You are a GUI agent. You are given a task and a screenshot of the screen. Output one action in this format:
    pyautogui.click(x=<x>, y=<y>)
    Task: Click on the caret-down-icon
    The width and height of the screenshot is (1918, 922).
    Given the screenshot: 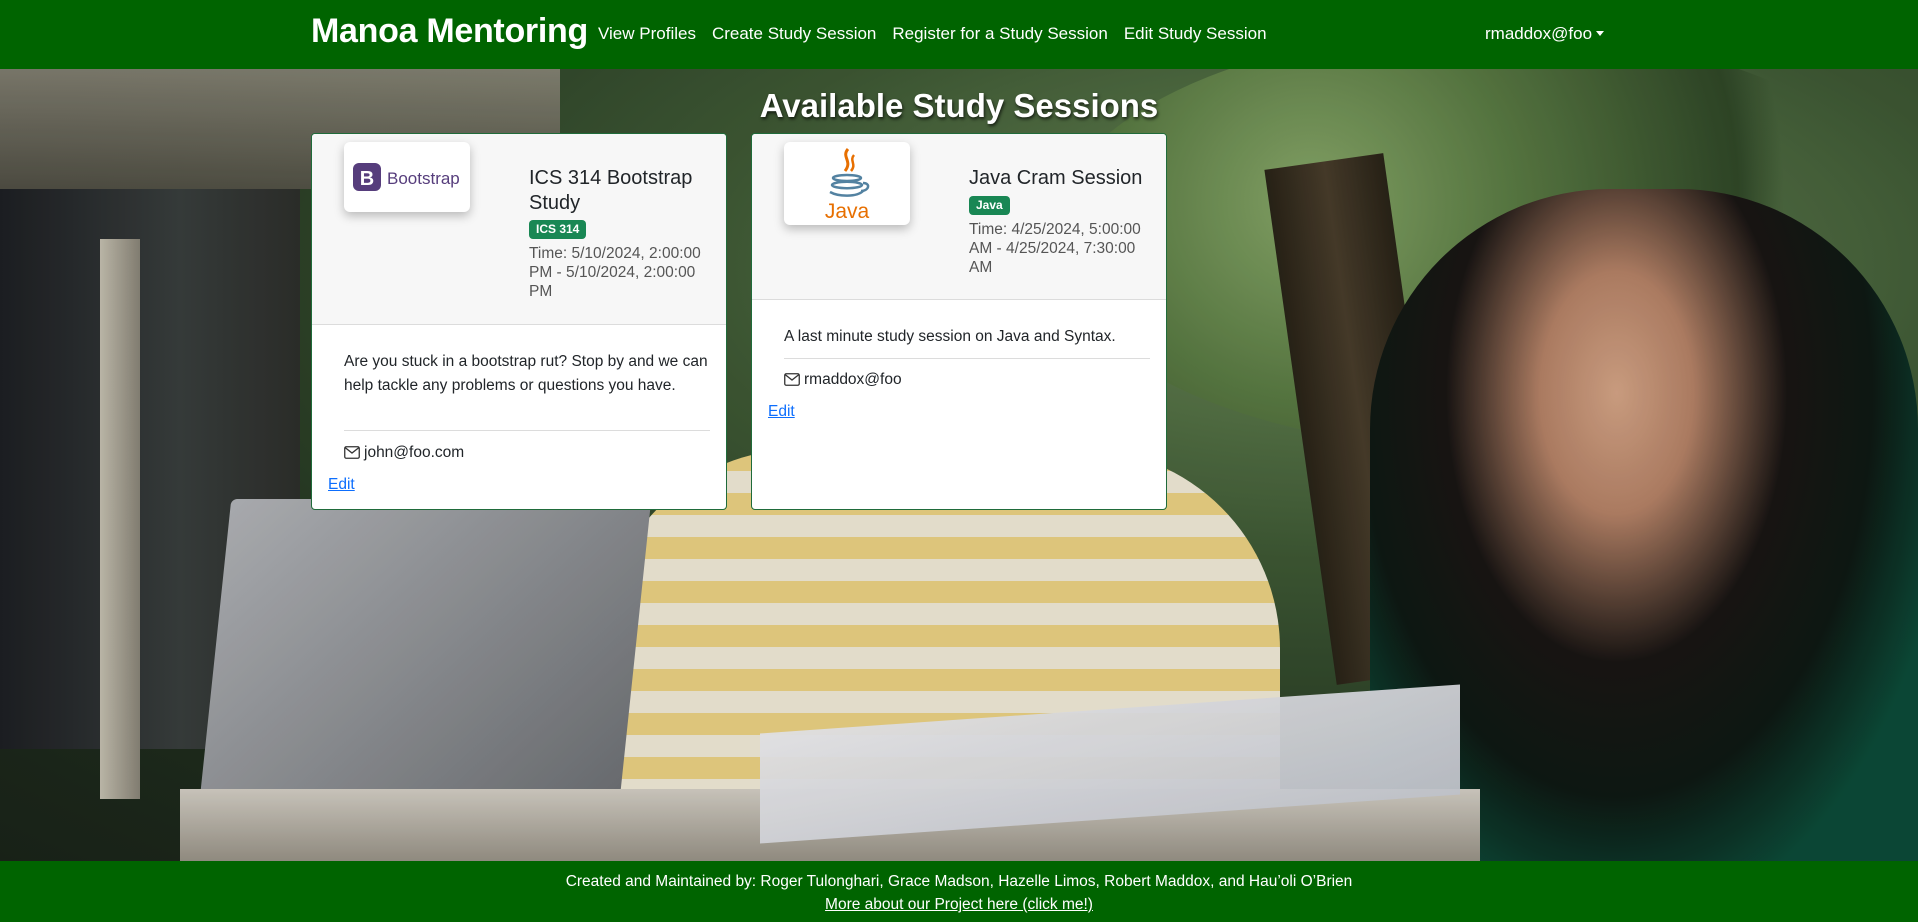 What is the action you would take?
    pyautogui.click(x=1600, y=33)
    